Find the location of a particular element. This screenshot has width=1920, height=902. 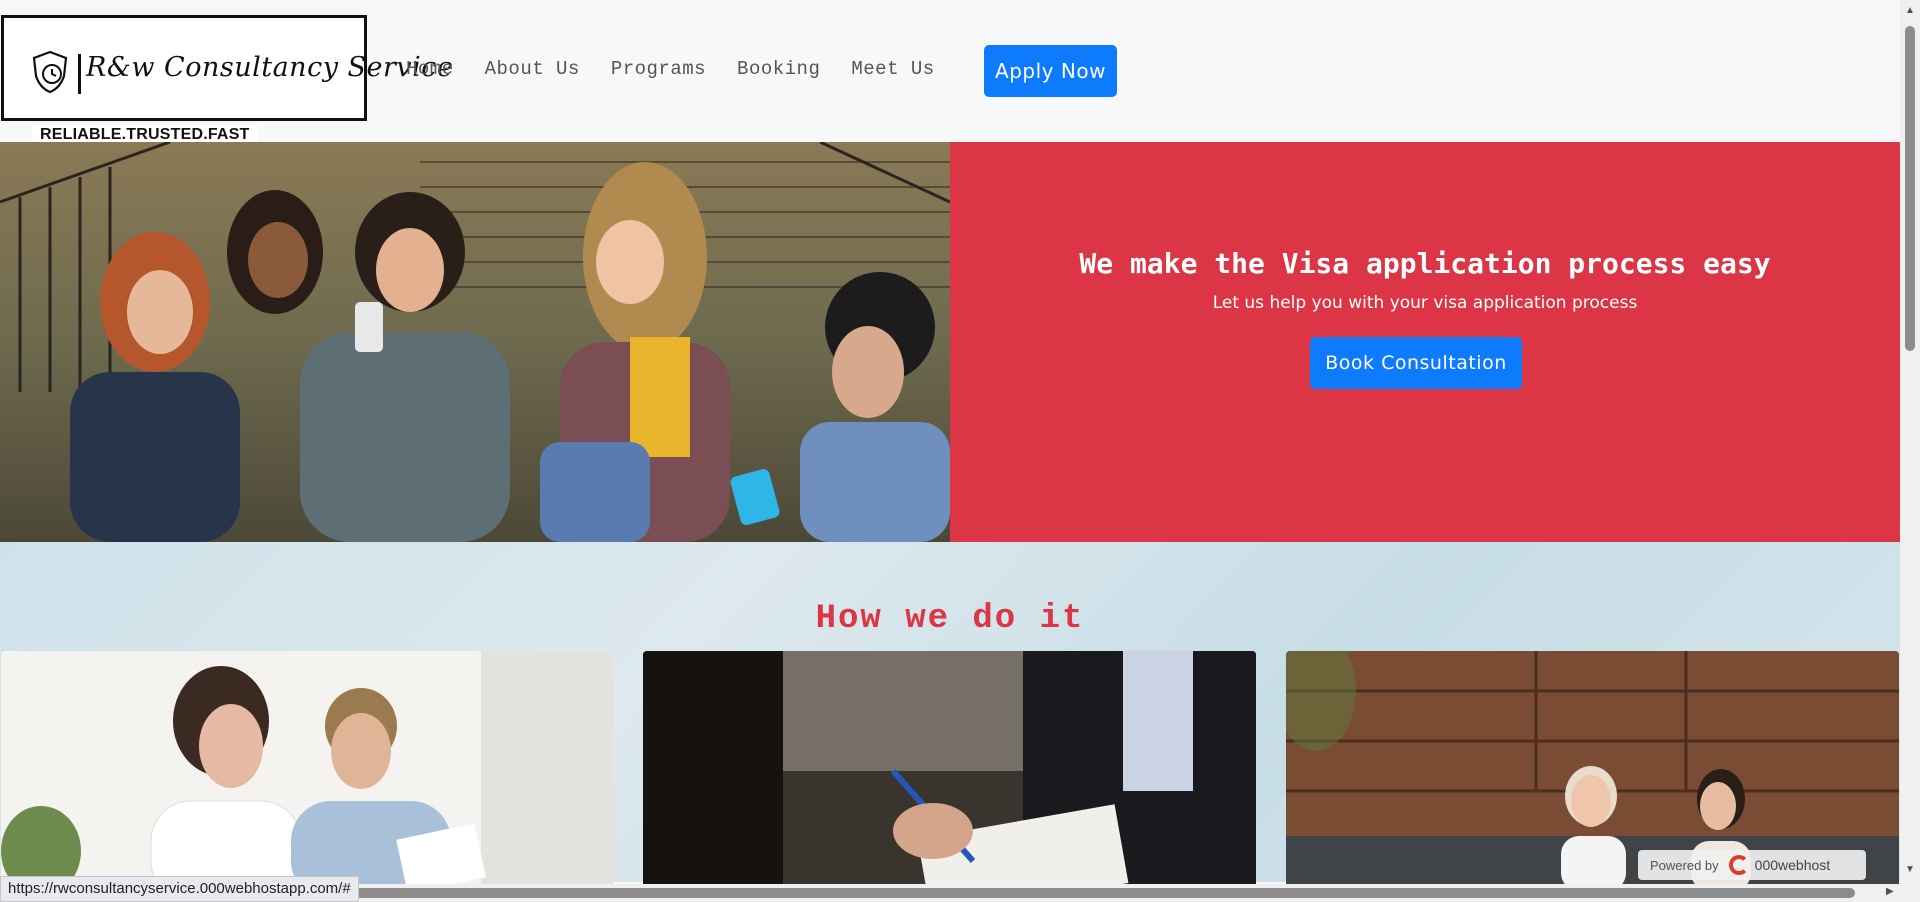

section-title: How we do it is located at coordinates (950, 619).